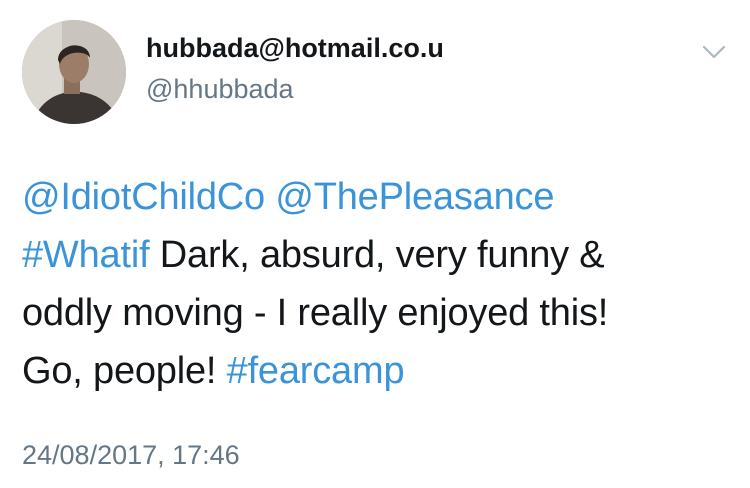 Image resolution: width=750 pixels, height=488 pixels. I want to click on display-name: hubbada@hotmail.co.u, so click(295, 48).